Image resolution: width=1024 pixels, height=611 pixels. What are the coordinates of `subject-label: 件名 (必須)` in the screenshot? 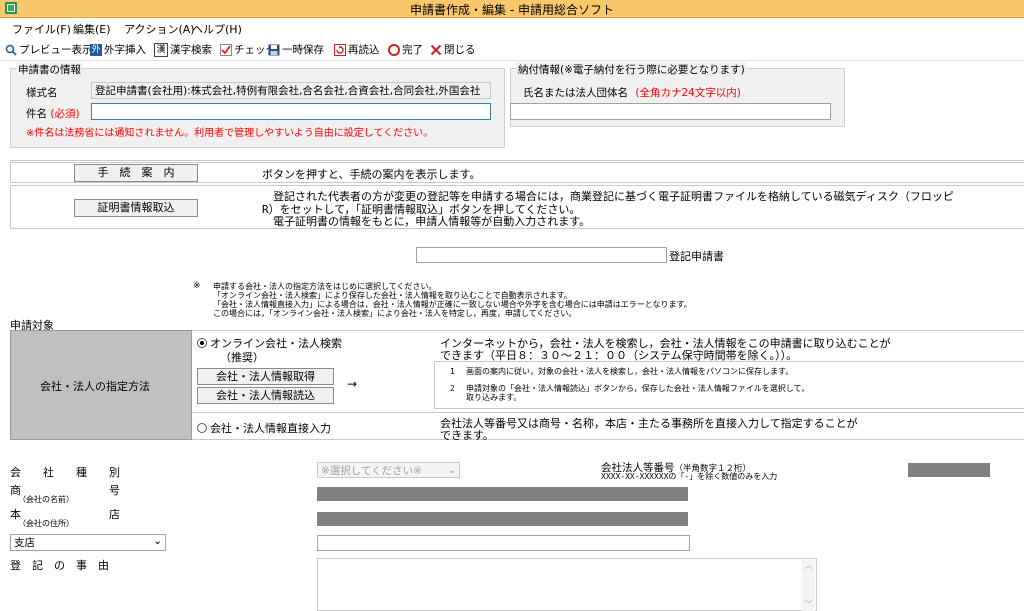 It's located at (53, 113).